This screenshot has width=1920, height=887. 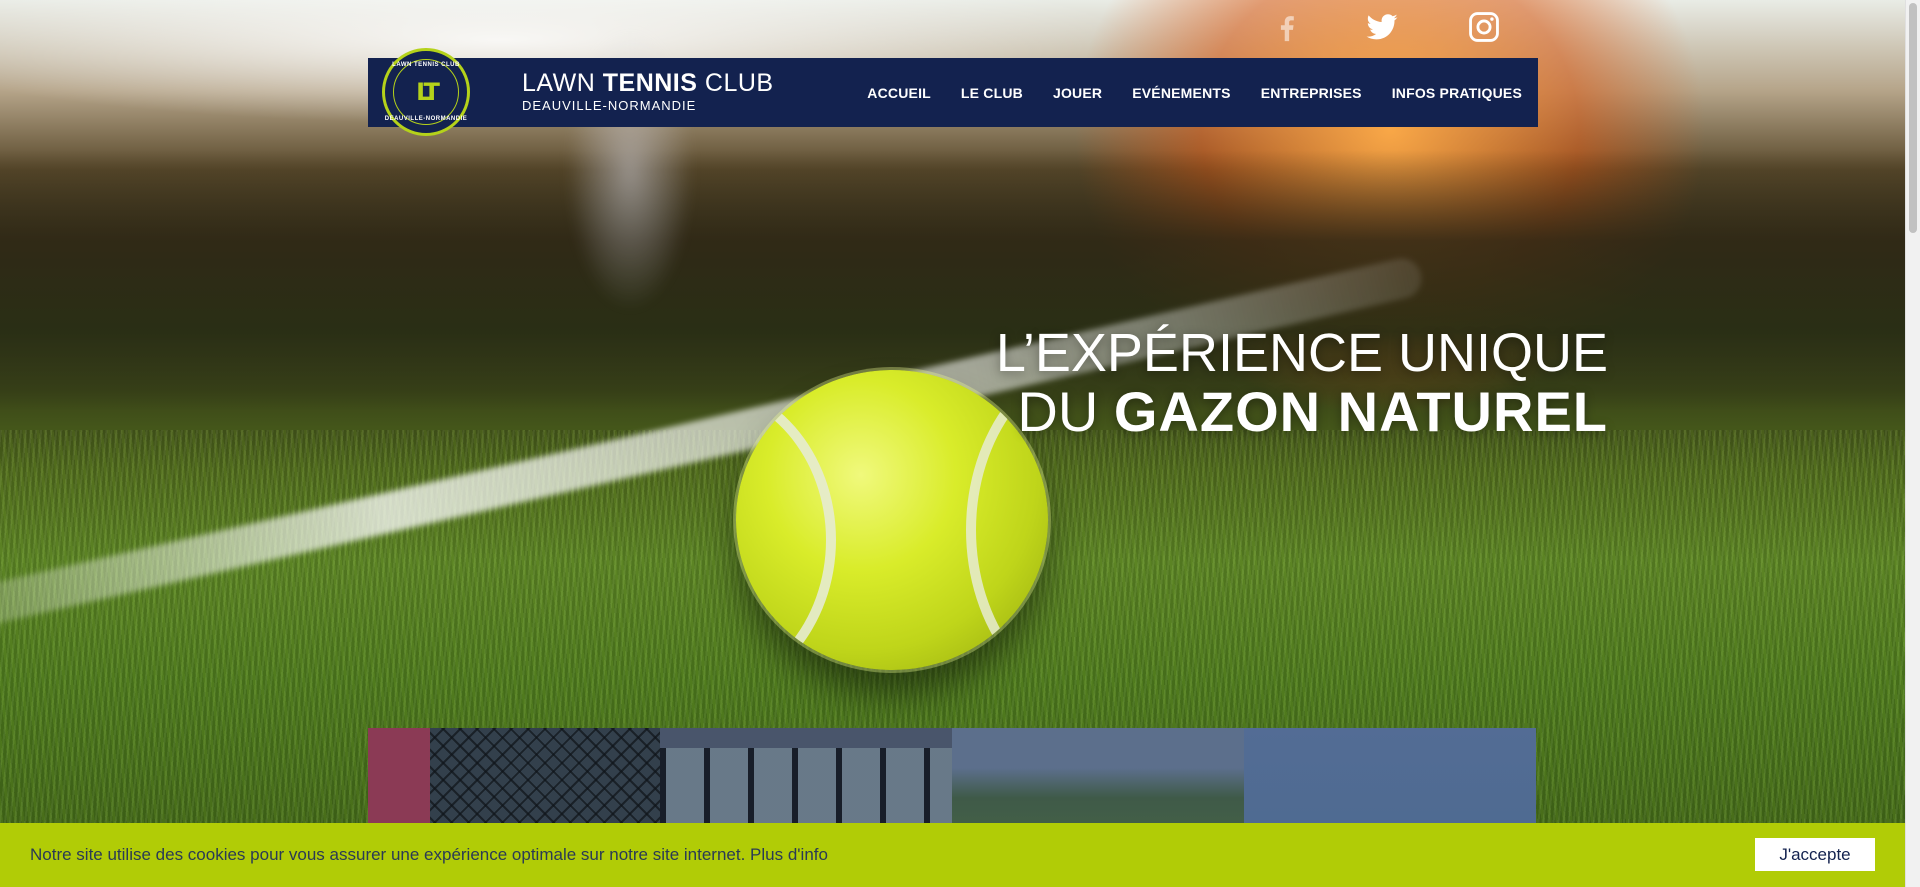 What do you see at coordinates (1065, 411) in the screenshot?
I see `headline-line-2-thin: DU` at bounding box center [1065, 411].